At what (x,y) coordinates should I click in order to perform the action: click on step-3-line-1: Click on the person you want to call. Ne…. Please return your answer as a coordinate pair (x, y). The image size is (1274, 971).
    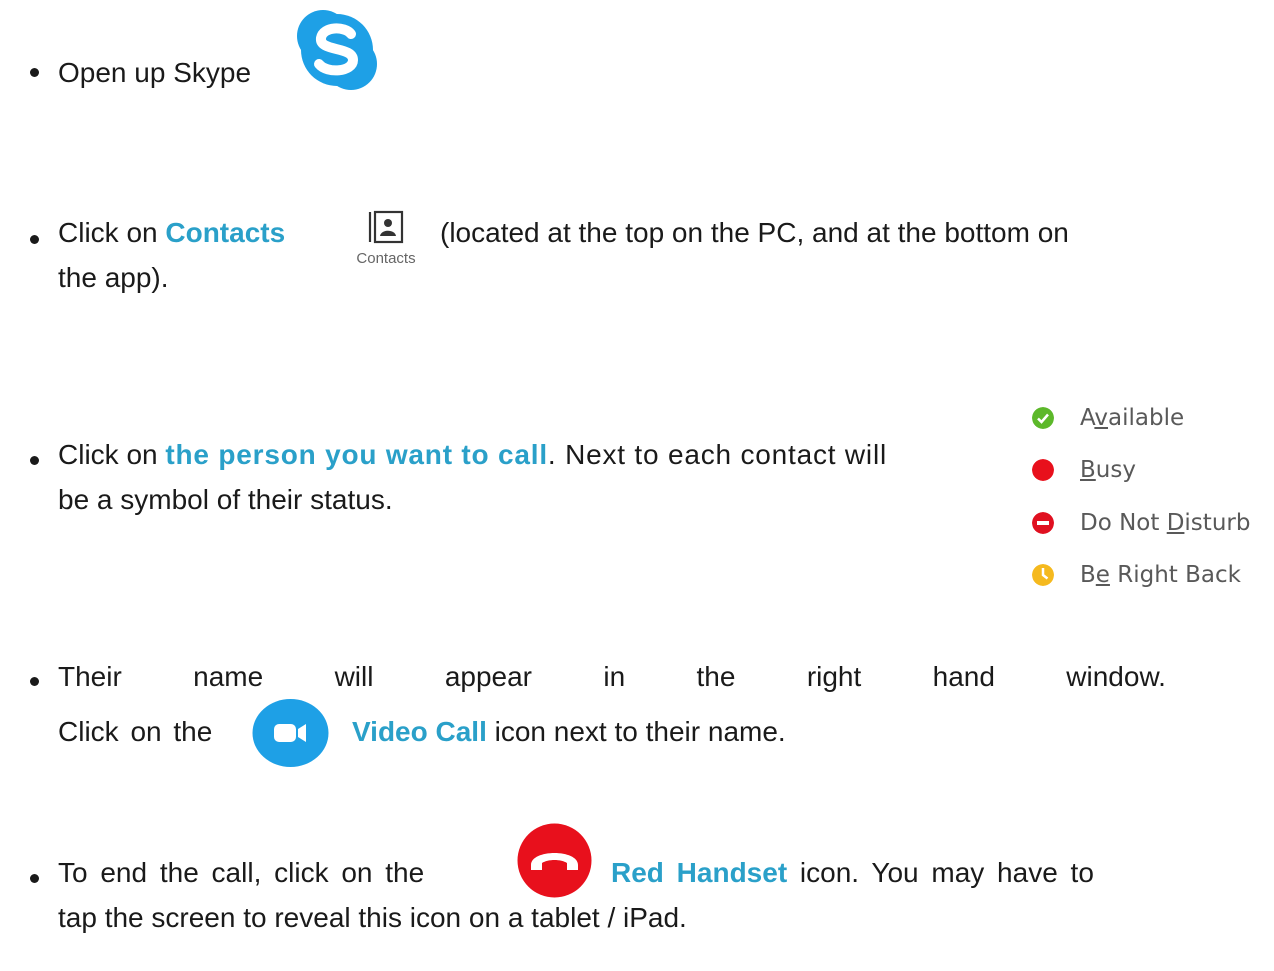
    Looking at the image, I should click on (472, 455).